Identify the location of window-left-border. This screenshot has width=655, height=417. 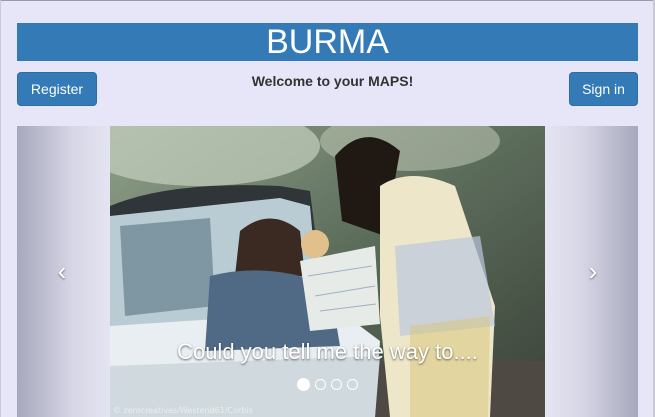
(0, 208).